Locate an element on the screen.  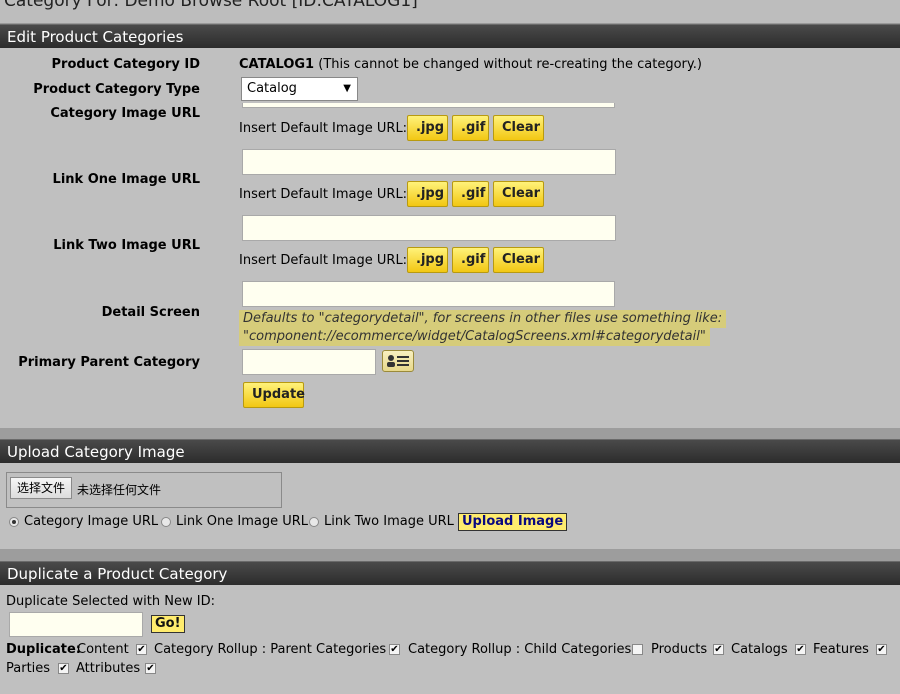
link-two-label: Link Two Image URL is located at coordinates (126, 245).